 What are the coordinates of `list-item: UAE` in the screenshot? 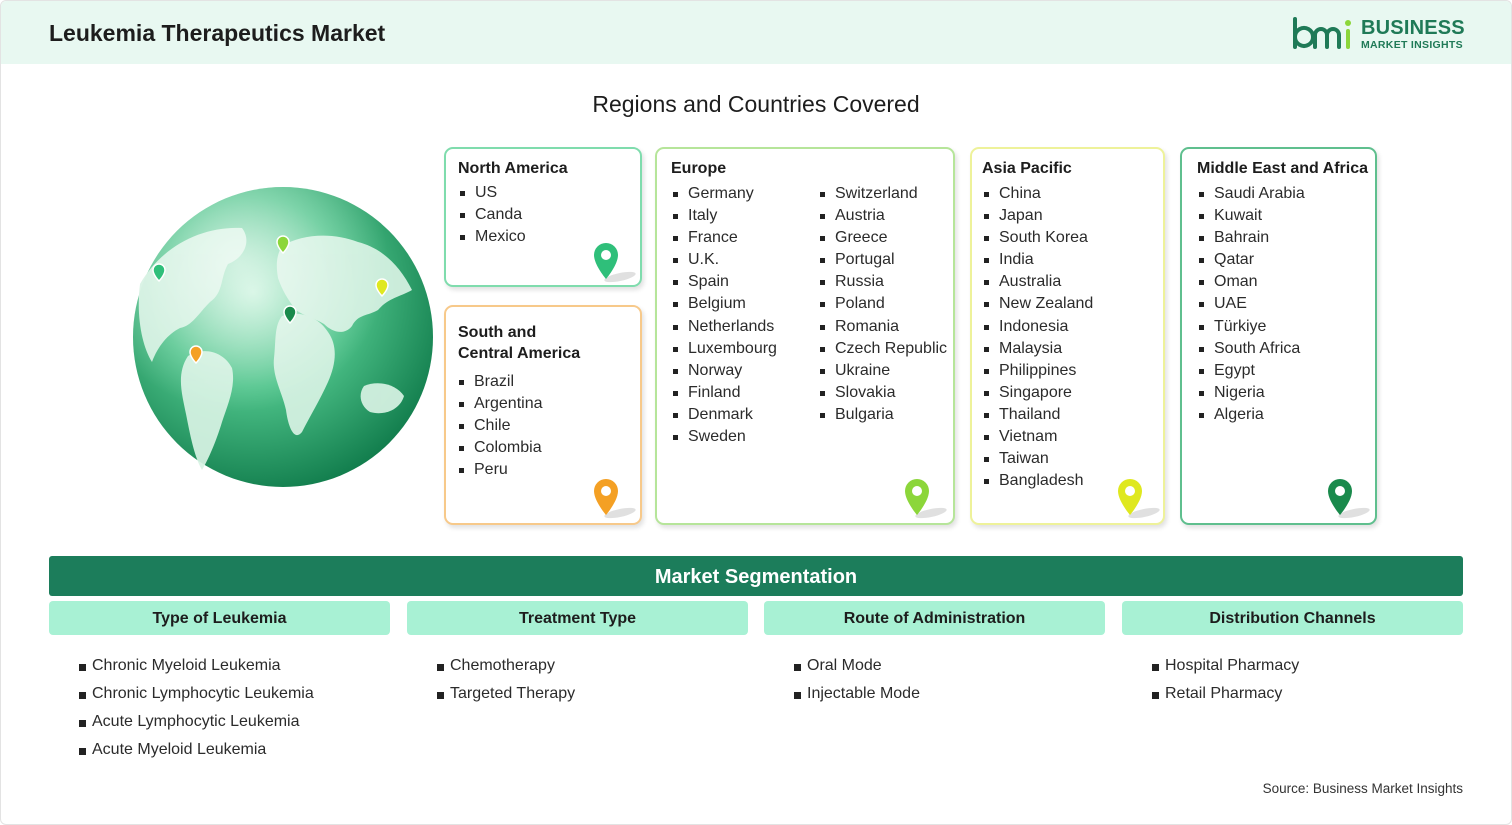 It's located at (1251, 304).